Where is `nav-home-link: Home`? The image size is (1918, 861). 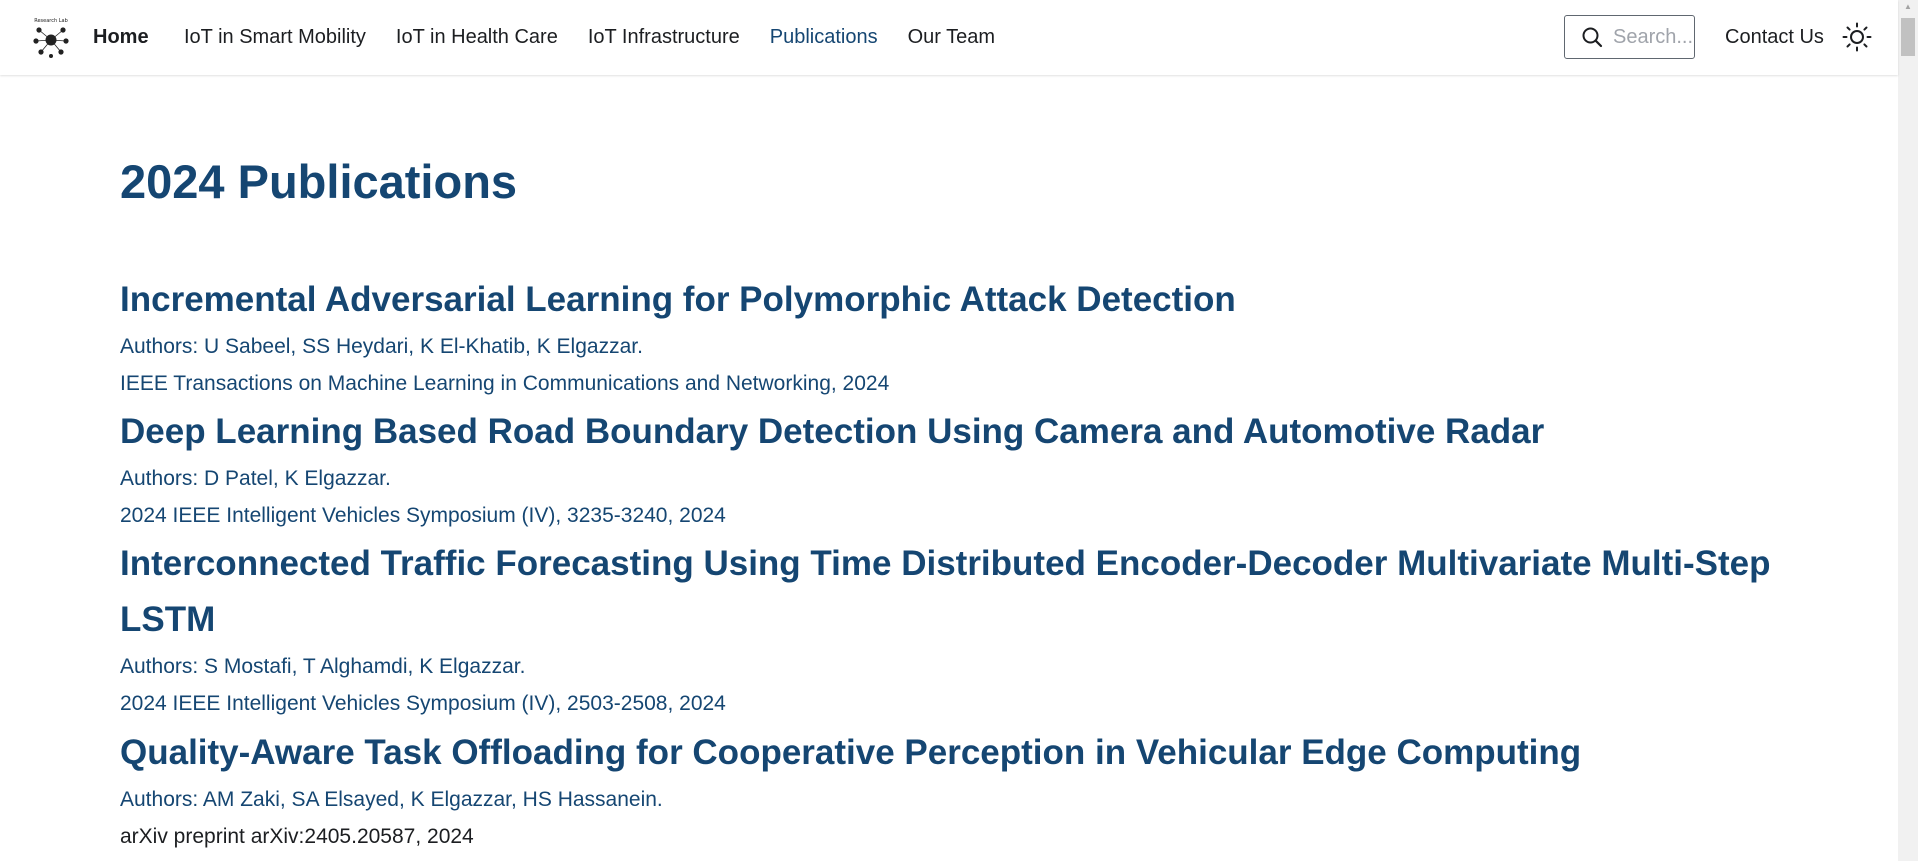 nav-home-link: Home is located at coordinates (121, 37).